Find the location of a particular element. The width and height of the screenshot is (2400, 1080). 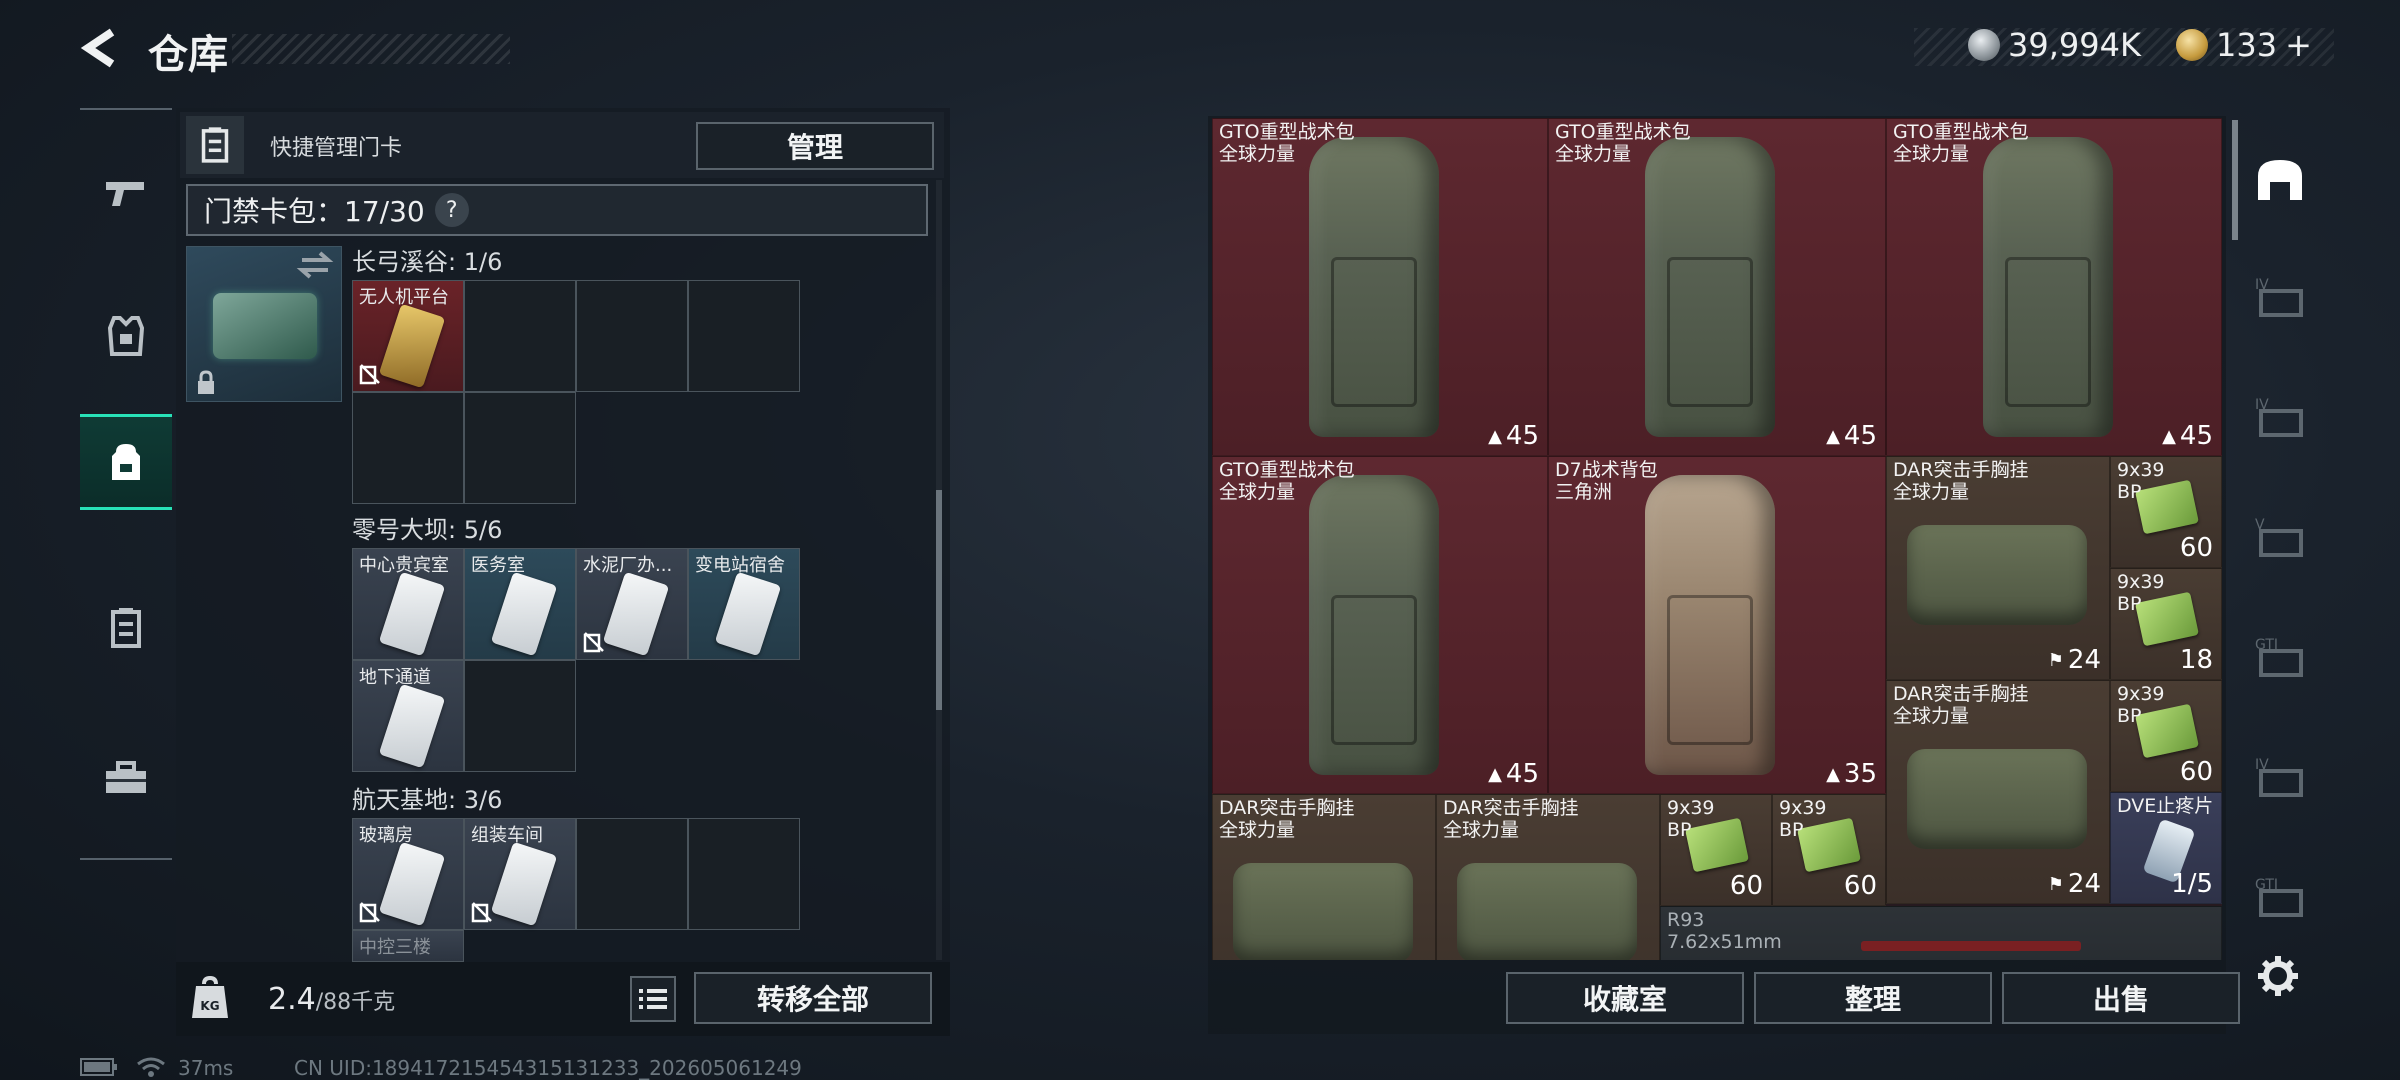

rifle-image is located at coordinates (1971, 946).